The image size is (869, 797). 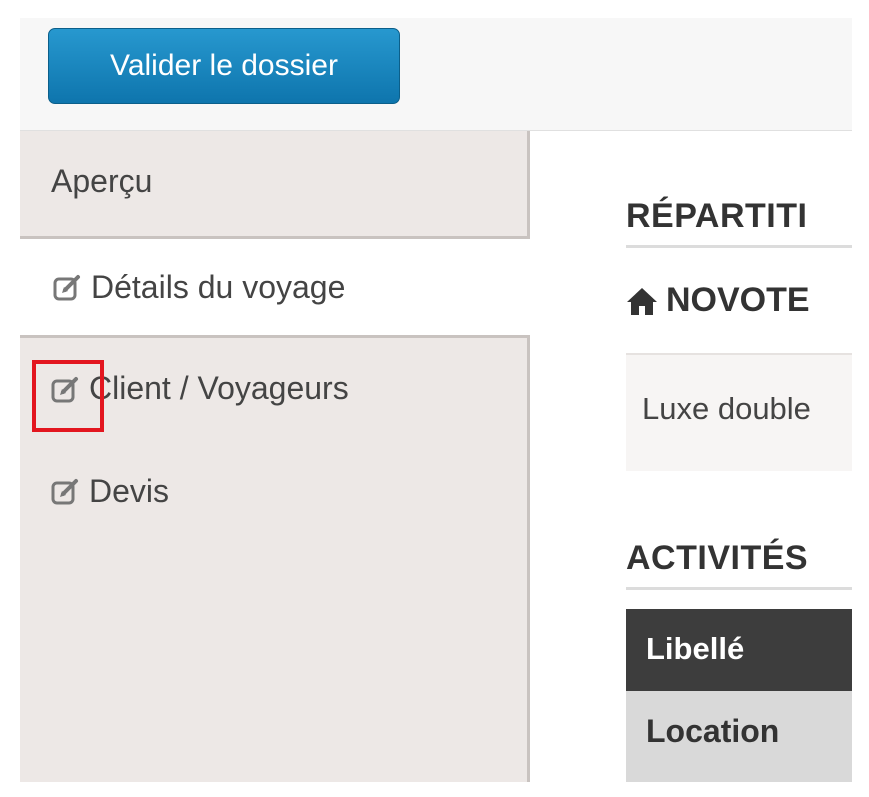 What do you see at coordinates (436, 74) in the screenshot?
I see `top-toolbar: Valider le dossier` at bounding box center [436, 74].